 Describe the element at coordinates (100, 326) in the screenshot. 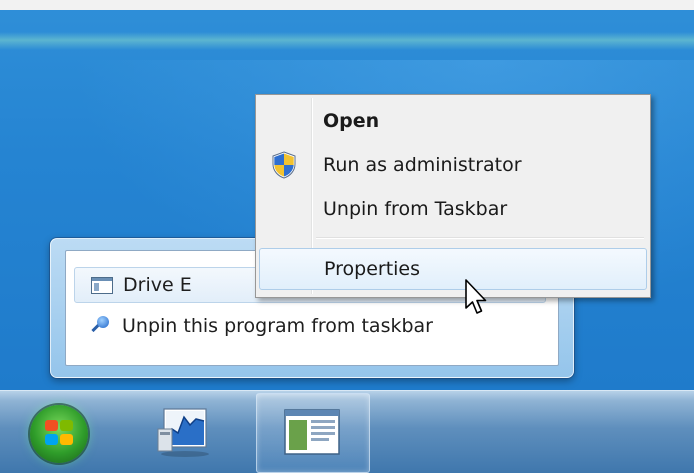

I see `pin-icon` at that location.